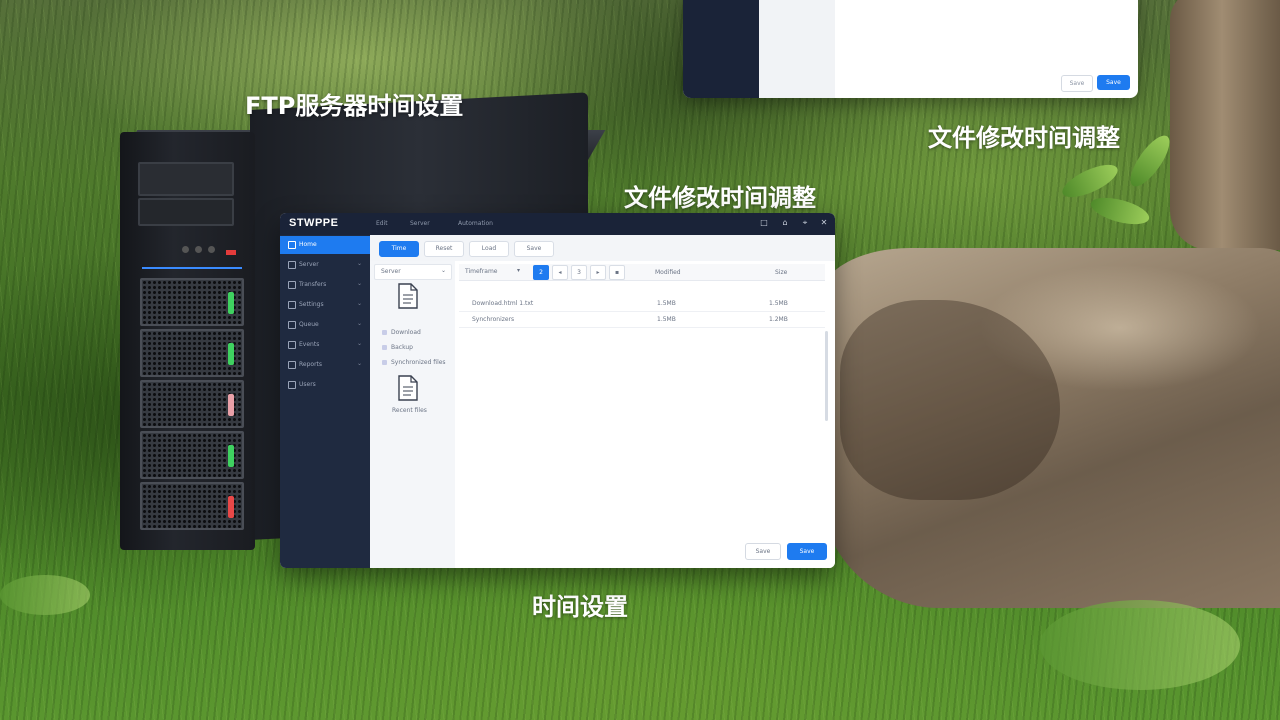 This screenshot has height=720, width=1280. What do you see at coordinates (185, 249) in the screenshot?
I see `power-button` at bounding box center [185, 249].